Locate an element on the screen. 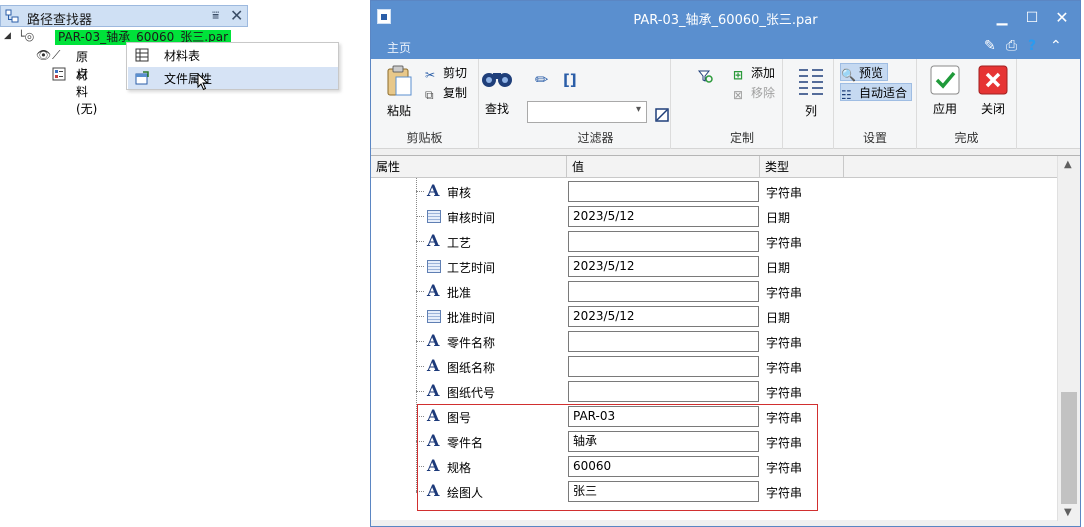 Image resolution: width=1084 pixels, height=527 pixels. close-button: 关闭 is located at coordinates (993, 91).